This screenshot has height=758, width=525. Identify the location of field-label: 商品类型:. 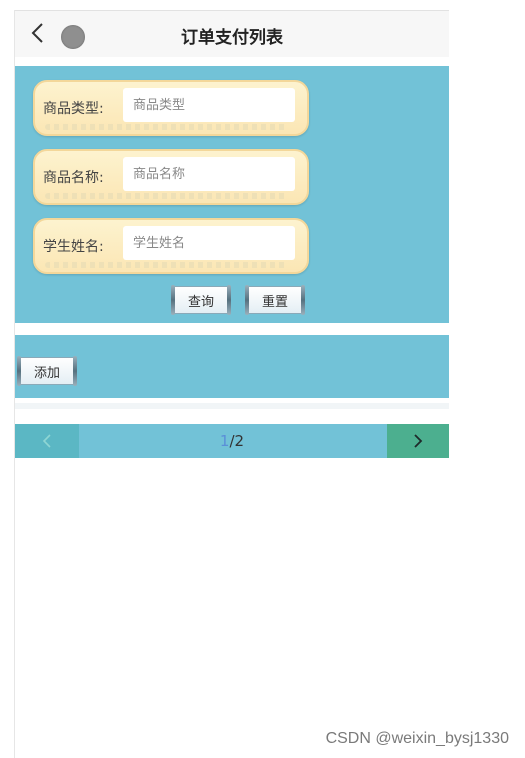
(73, 109).